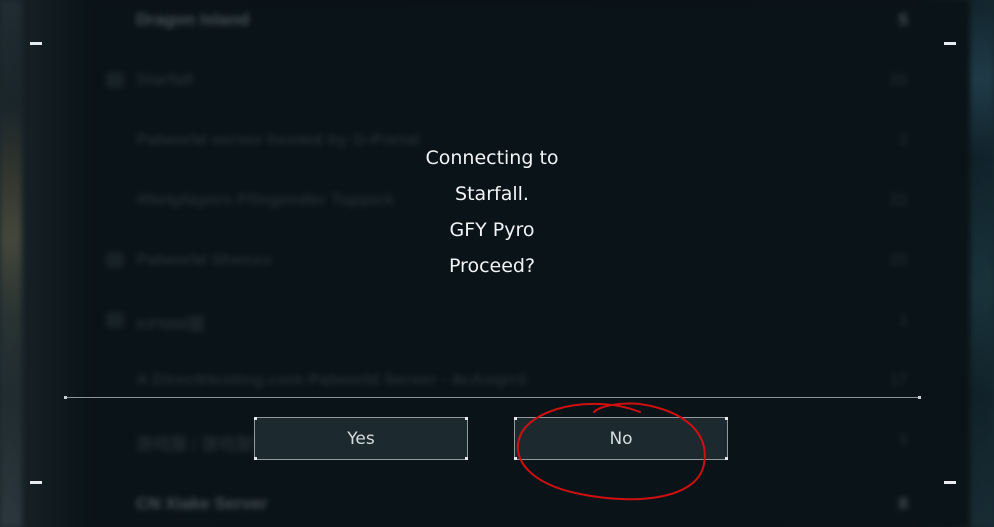  What do you see at coordinates (950, 43) in the screenshot?
I see `dialog-corner-top-right` at bounding box center [950, 43].